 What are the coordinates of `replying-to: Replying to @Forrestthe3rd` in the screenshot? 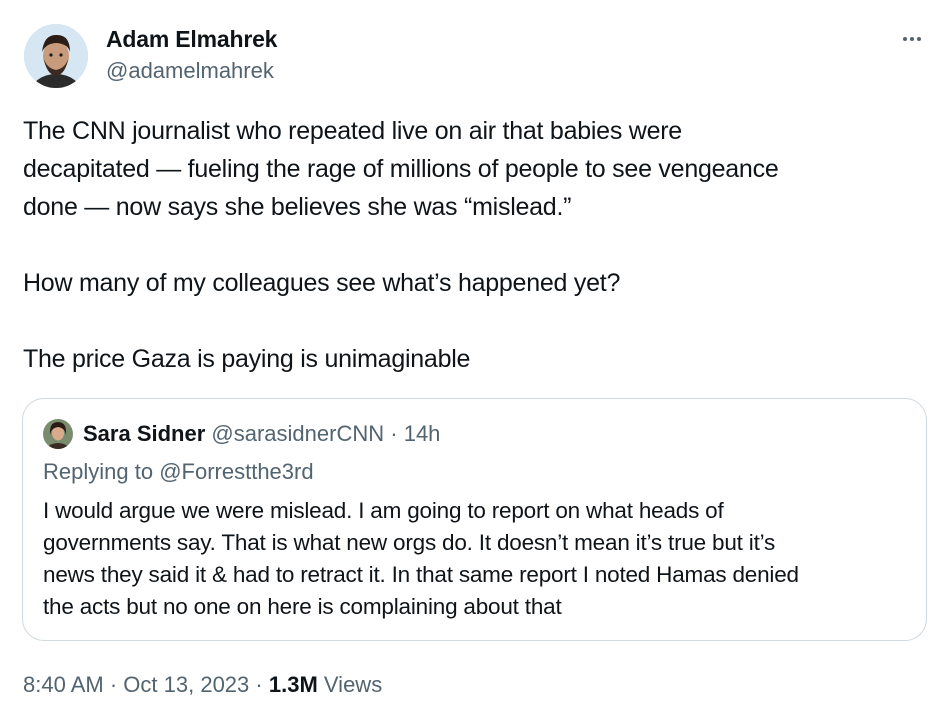 It's located at (178, 472).